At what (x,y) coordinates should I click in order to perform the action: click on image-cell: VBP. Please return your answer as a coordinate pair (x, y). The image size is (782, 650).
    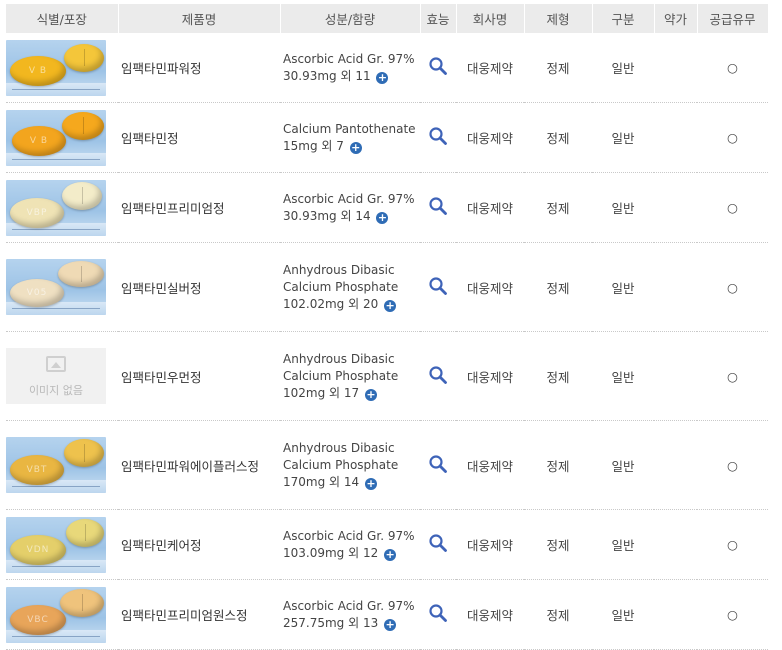
    Looking at the image, I should click on (62, 207).